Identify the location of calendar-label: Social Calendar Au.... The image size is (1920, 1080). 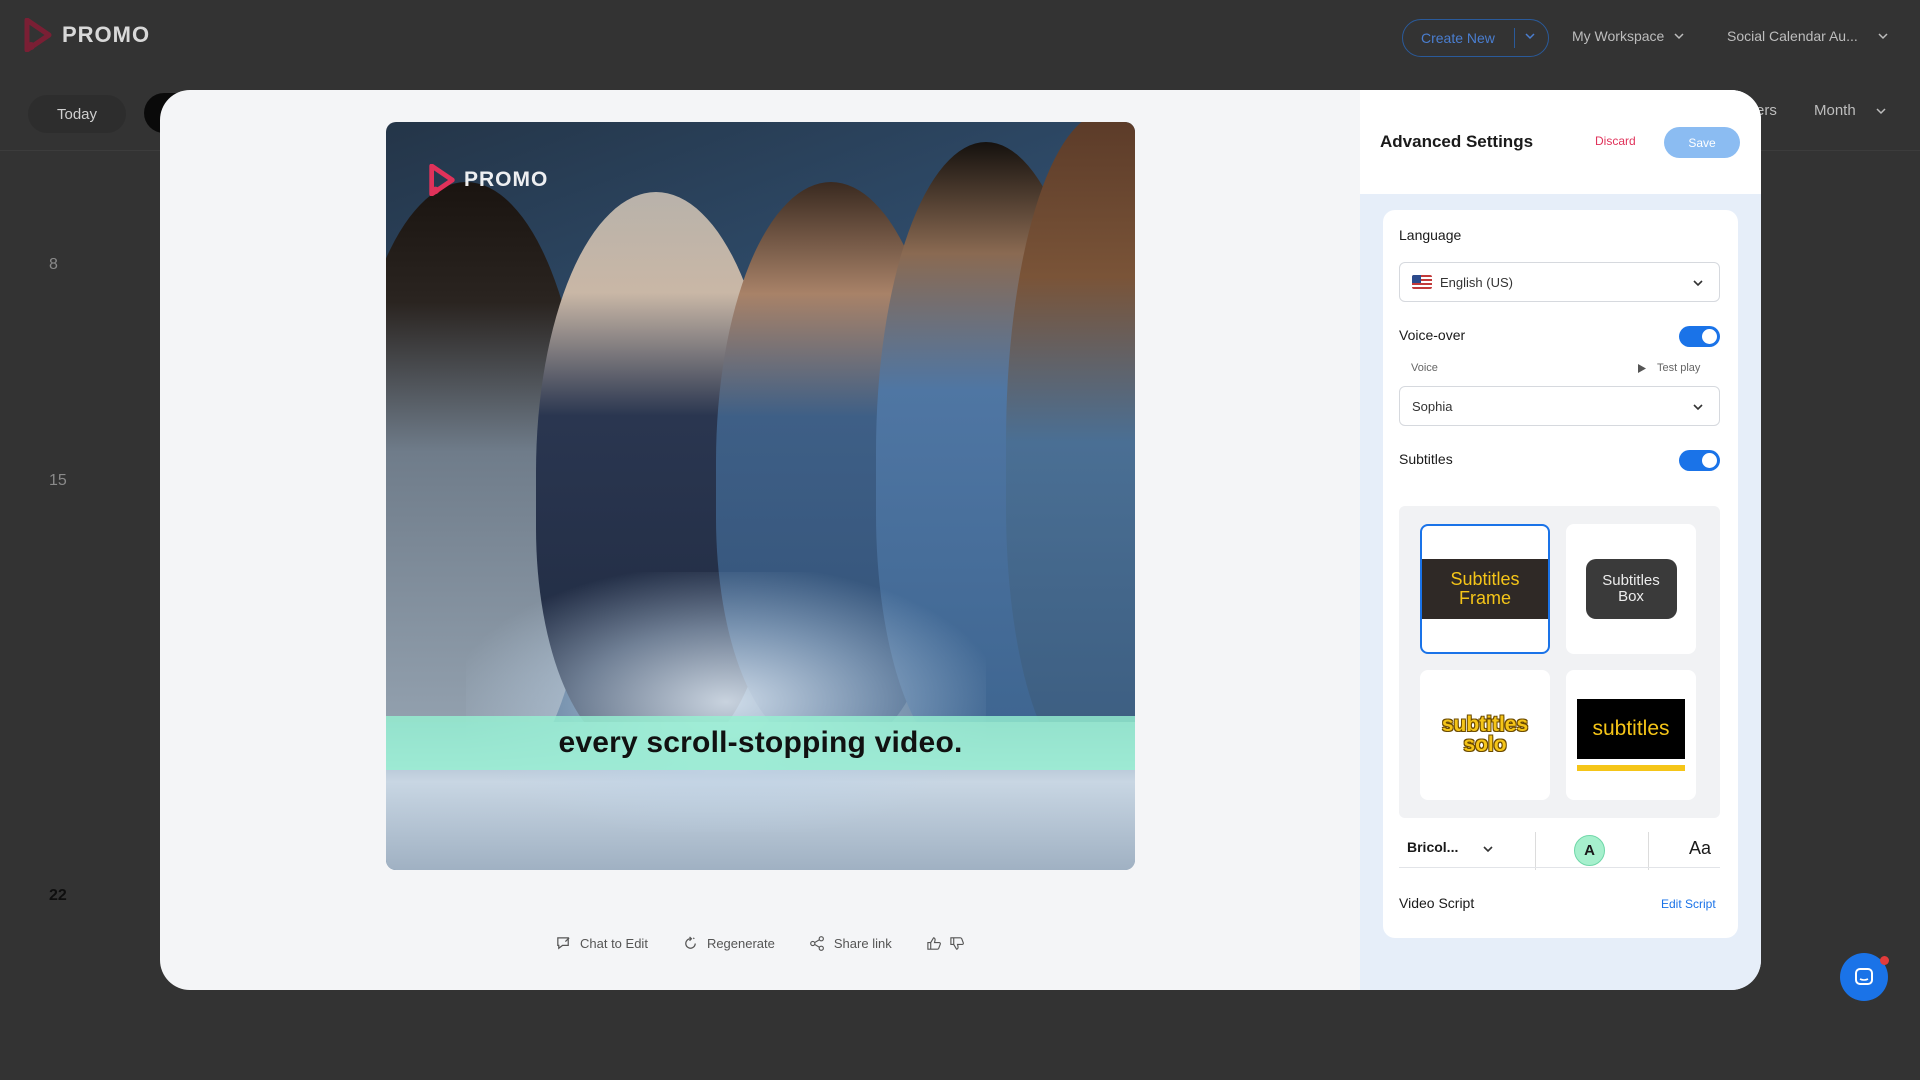
(1792, 36).